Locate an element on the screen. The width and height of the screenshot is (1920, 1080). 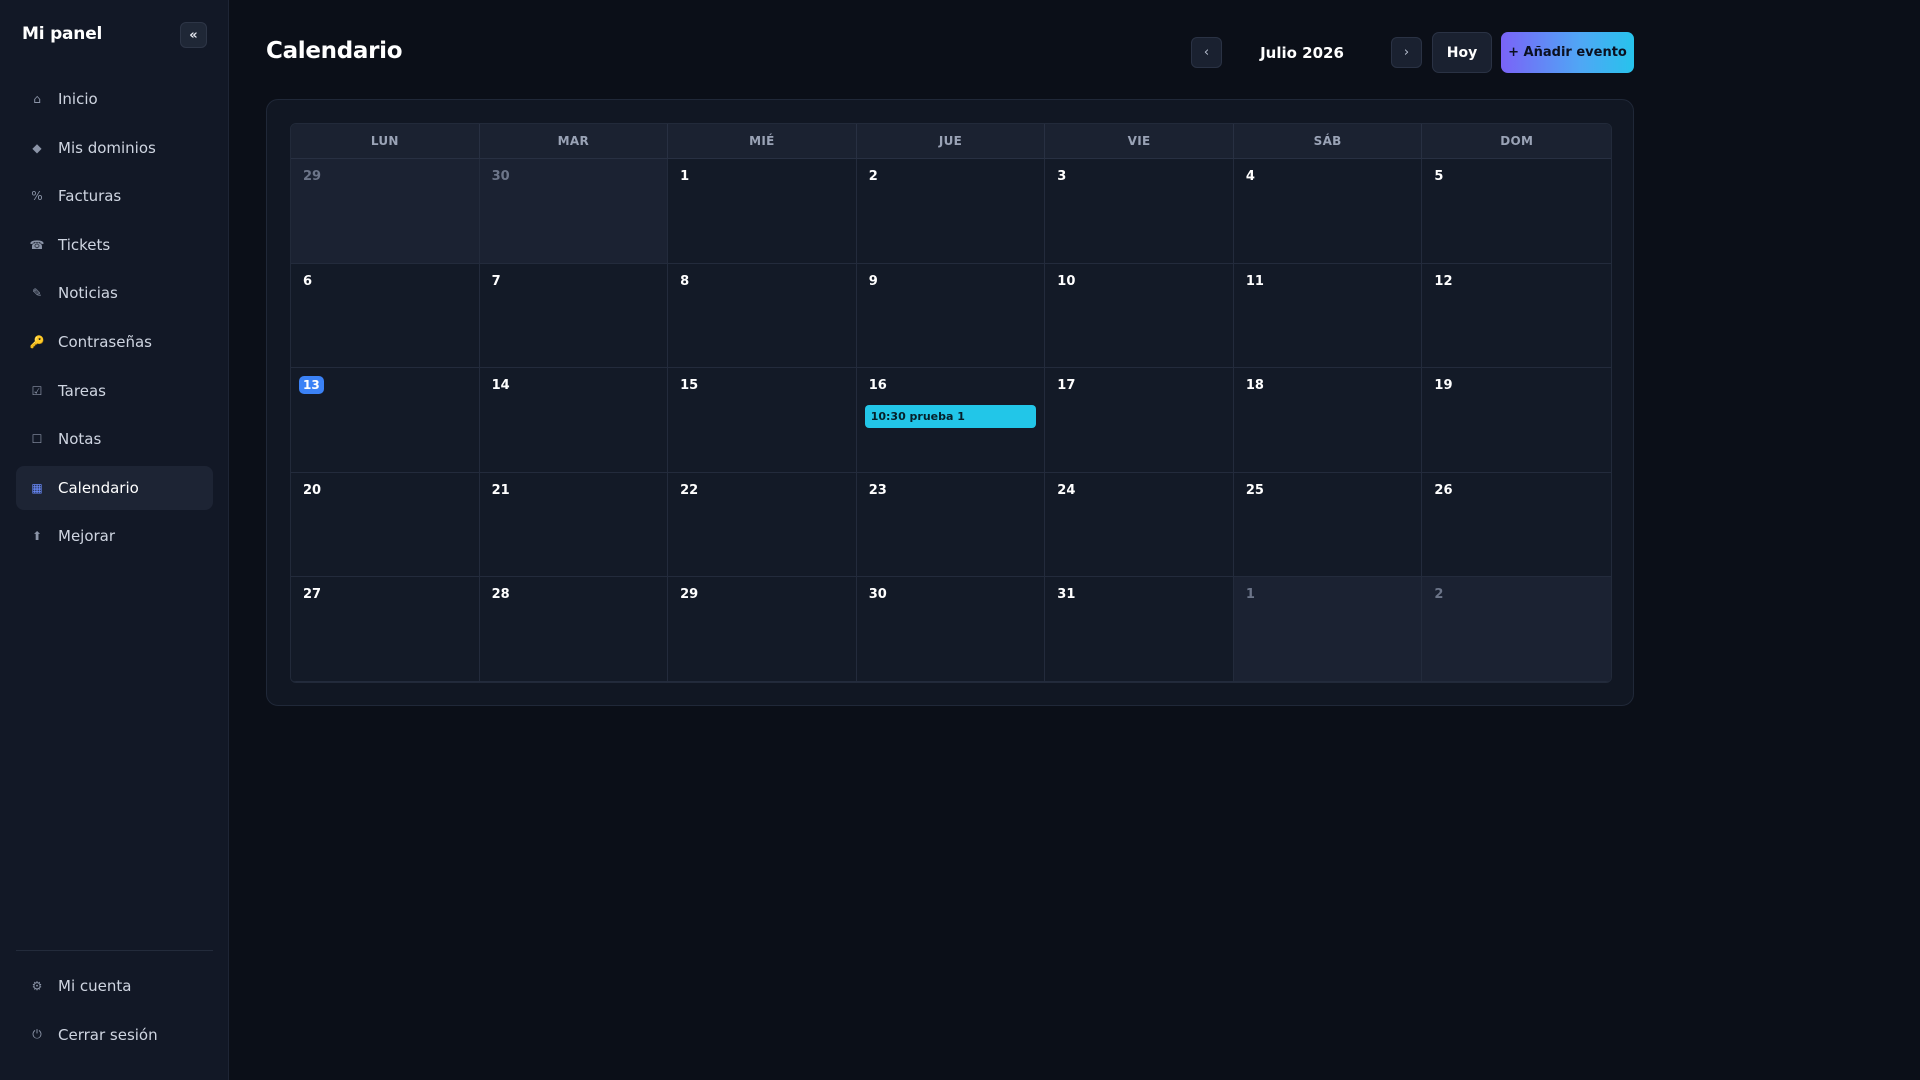
home-icon: ⌂ is located at coordinates (37, 99).